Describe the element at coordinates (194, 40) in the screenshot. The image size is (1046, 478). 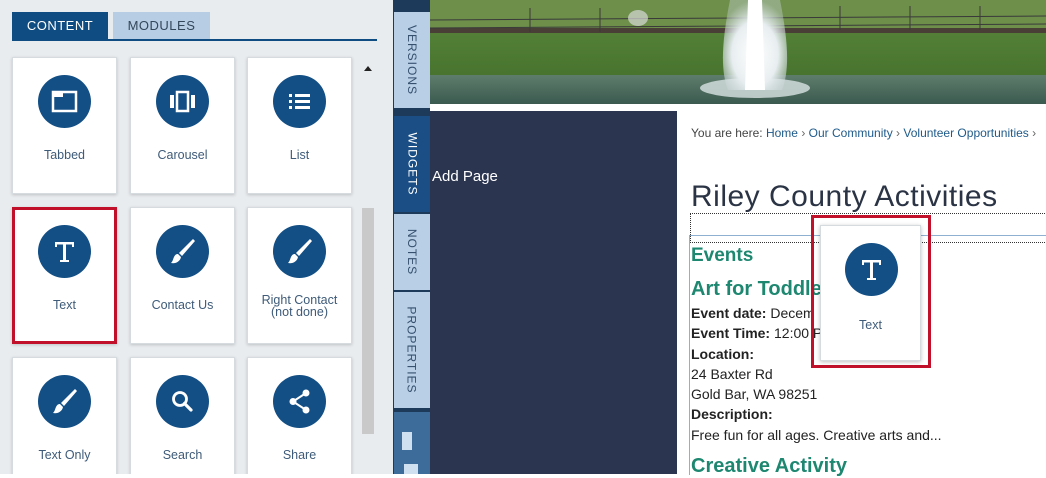
I see `tab-underline` at that location.